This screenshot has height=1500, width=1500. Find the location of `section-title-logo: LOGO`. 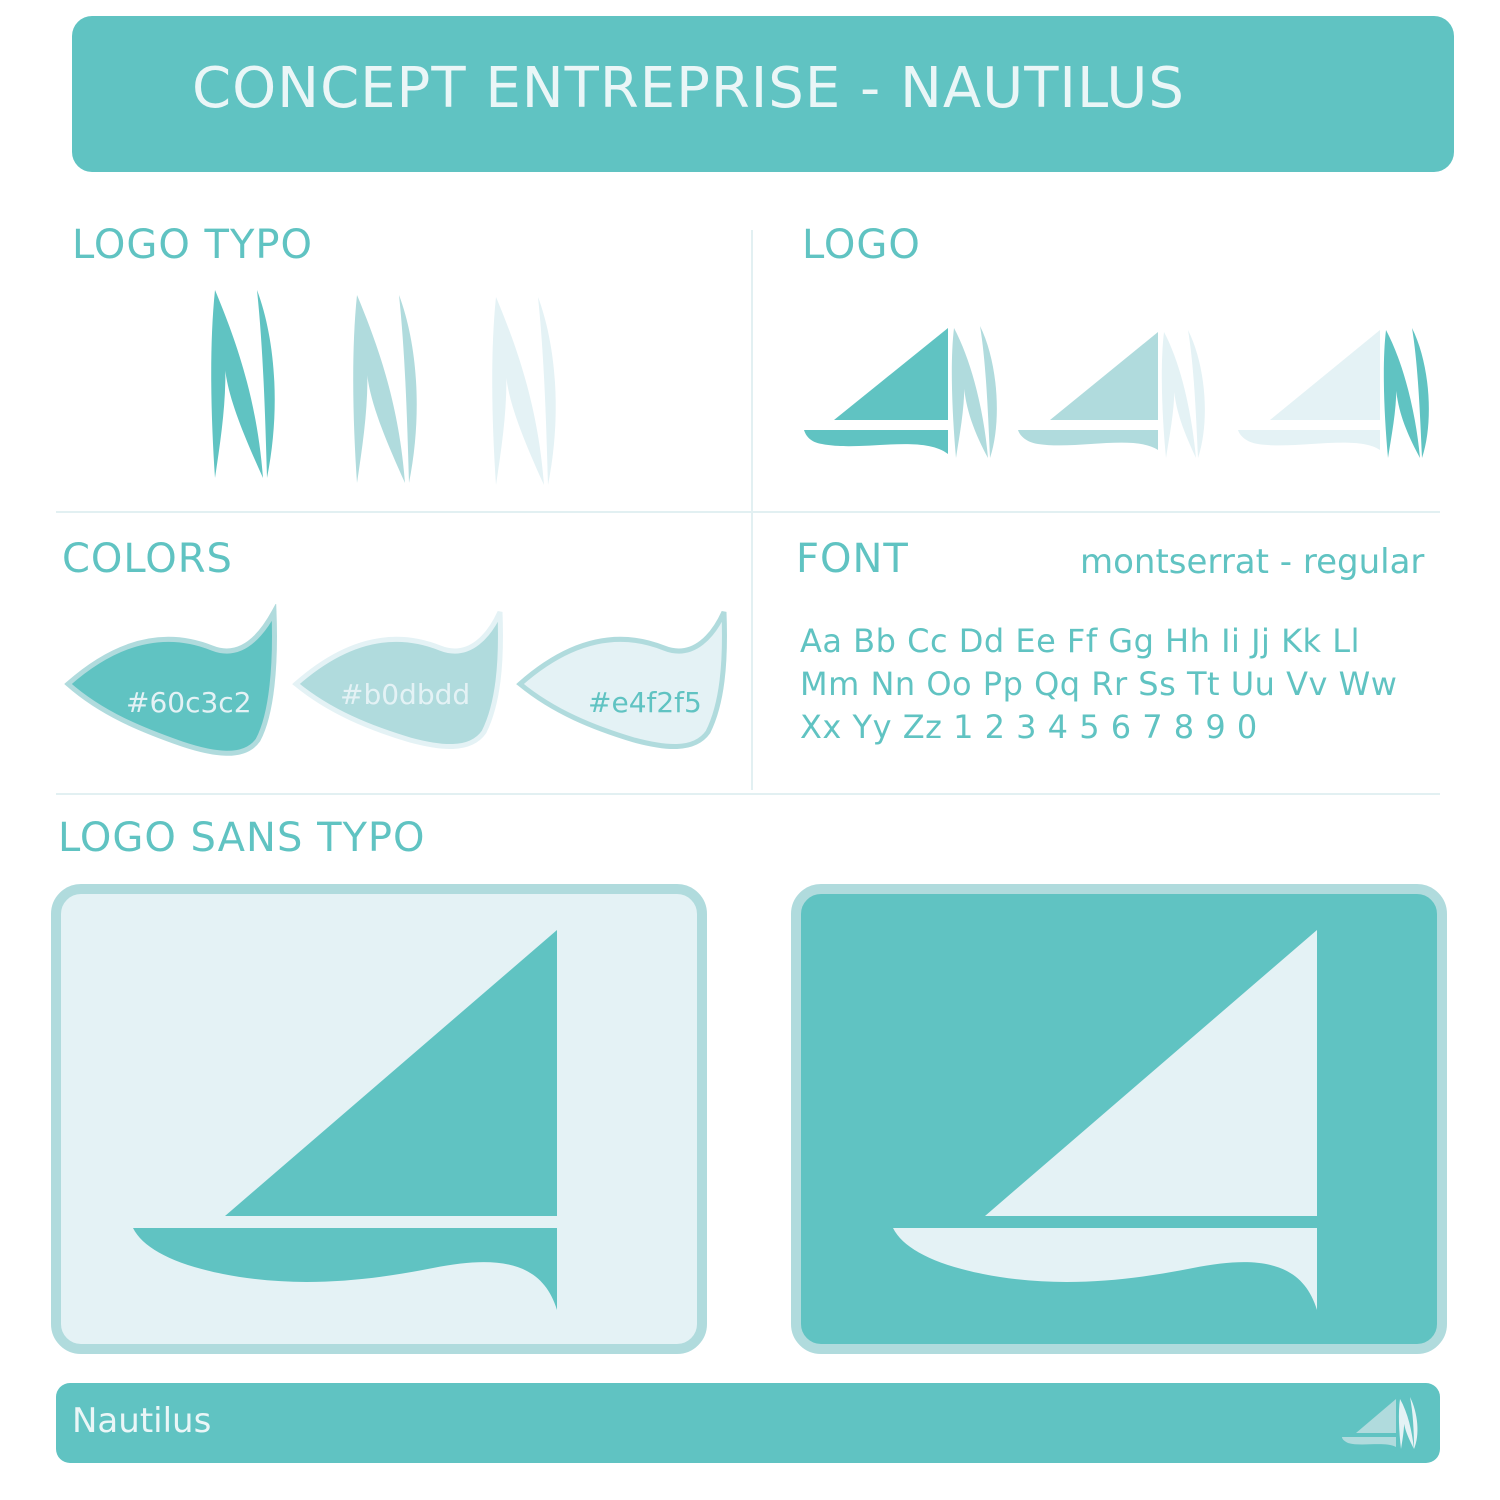

section-title-logo: LOGO is located at coordinates (861, 245).